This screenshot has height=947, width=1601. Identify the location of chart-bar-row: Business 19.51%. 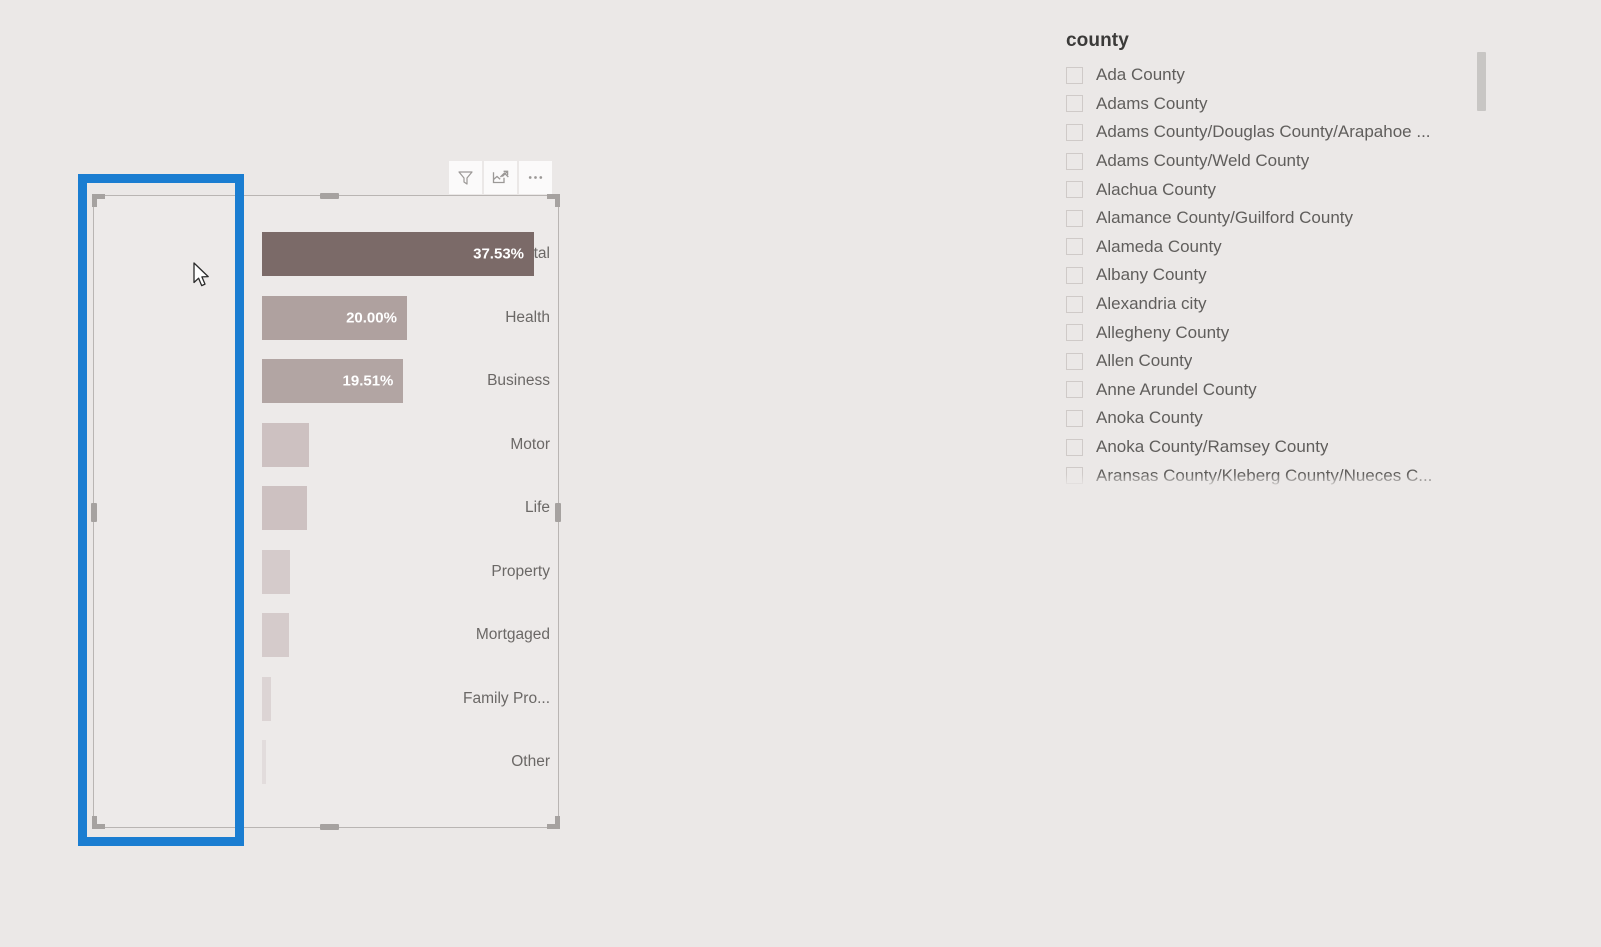
(326, 381).